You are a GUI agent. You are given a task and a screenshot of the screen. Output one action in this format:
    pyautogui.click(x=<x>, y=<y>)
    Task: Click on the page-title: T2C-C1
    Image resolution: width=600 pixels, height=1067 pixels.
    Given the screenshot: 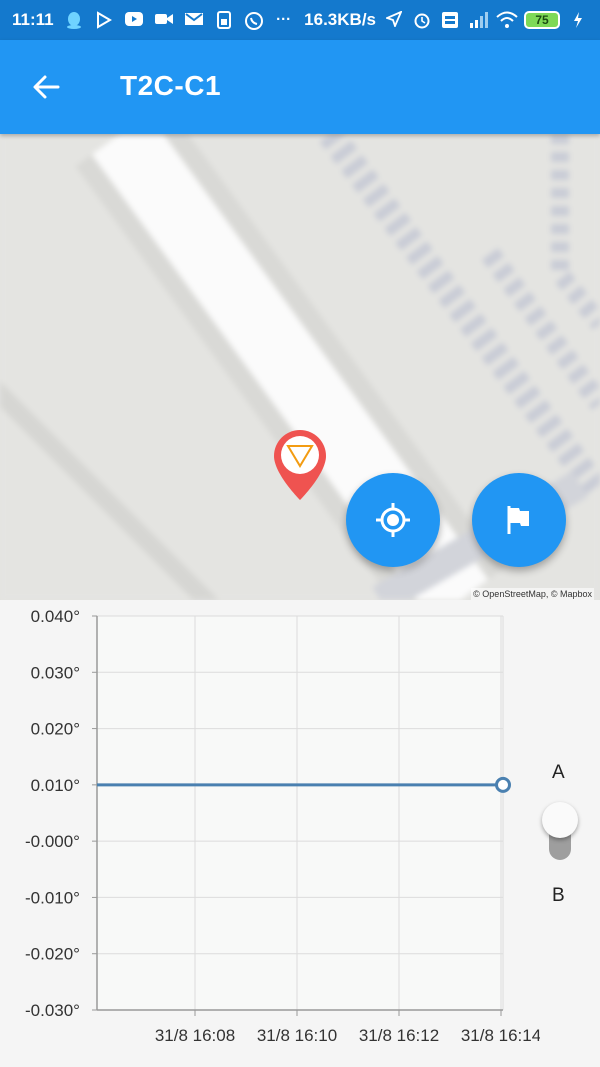 What is the action you would take?
    pyautogui.click(x=171, y=85)
    